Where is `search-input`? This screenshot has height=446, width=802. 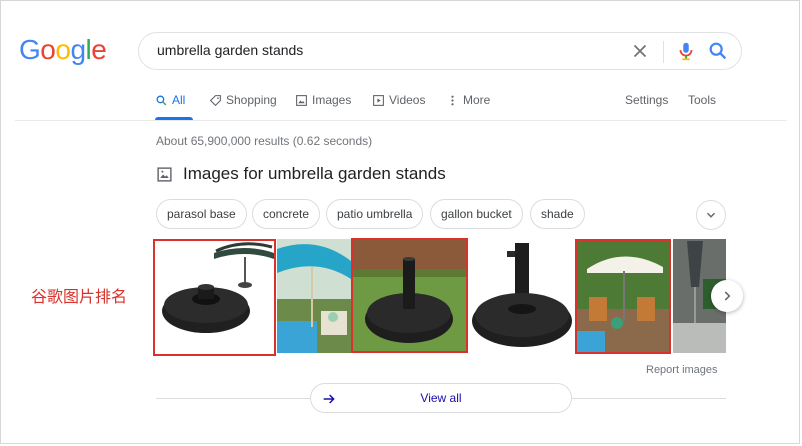 search-input is located at coordinates (382, 50).